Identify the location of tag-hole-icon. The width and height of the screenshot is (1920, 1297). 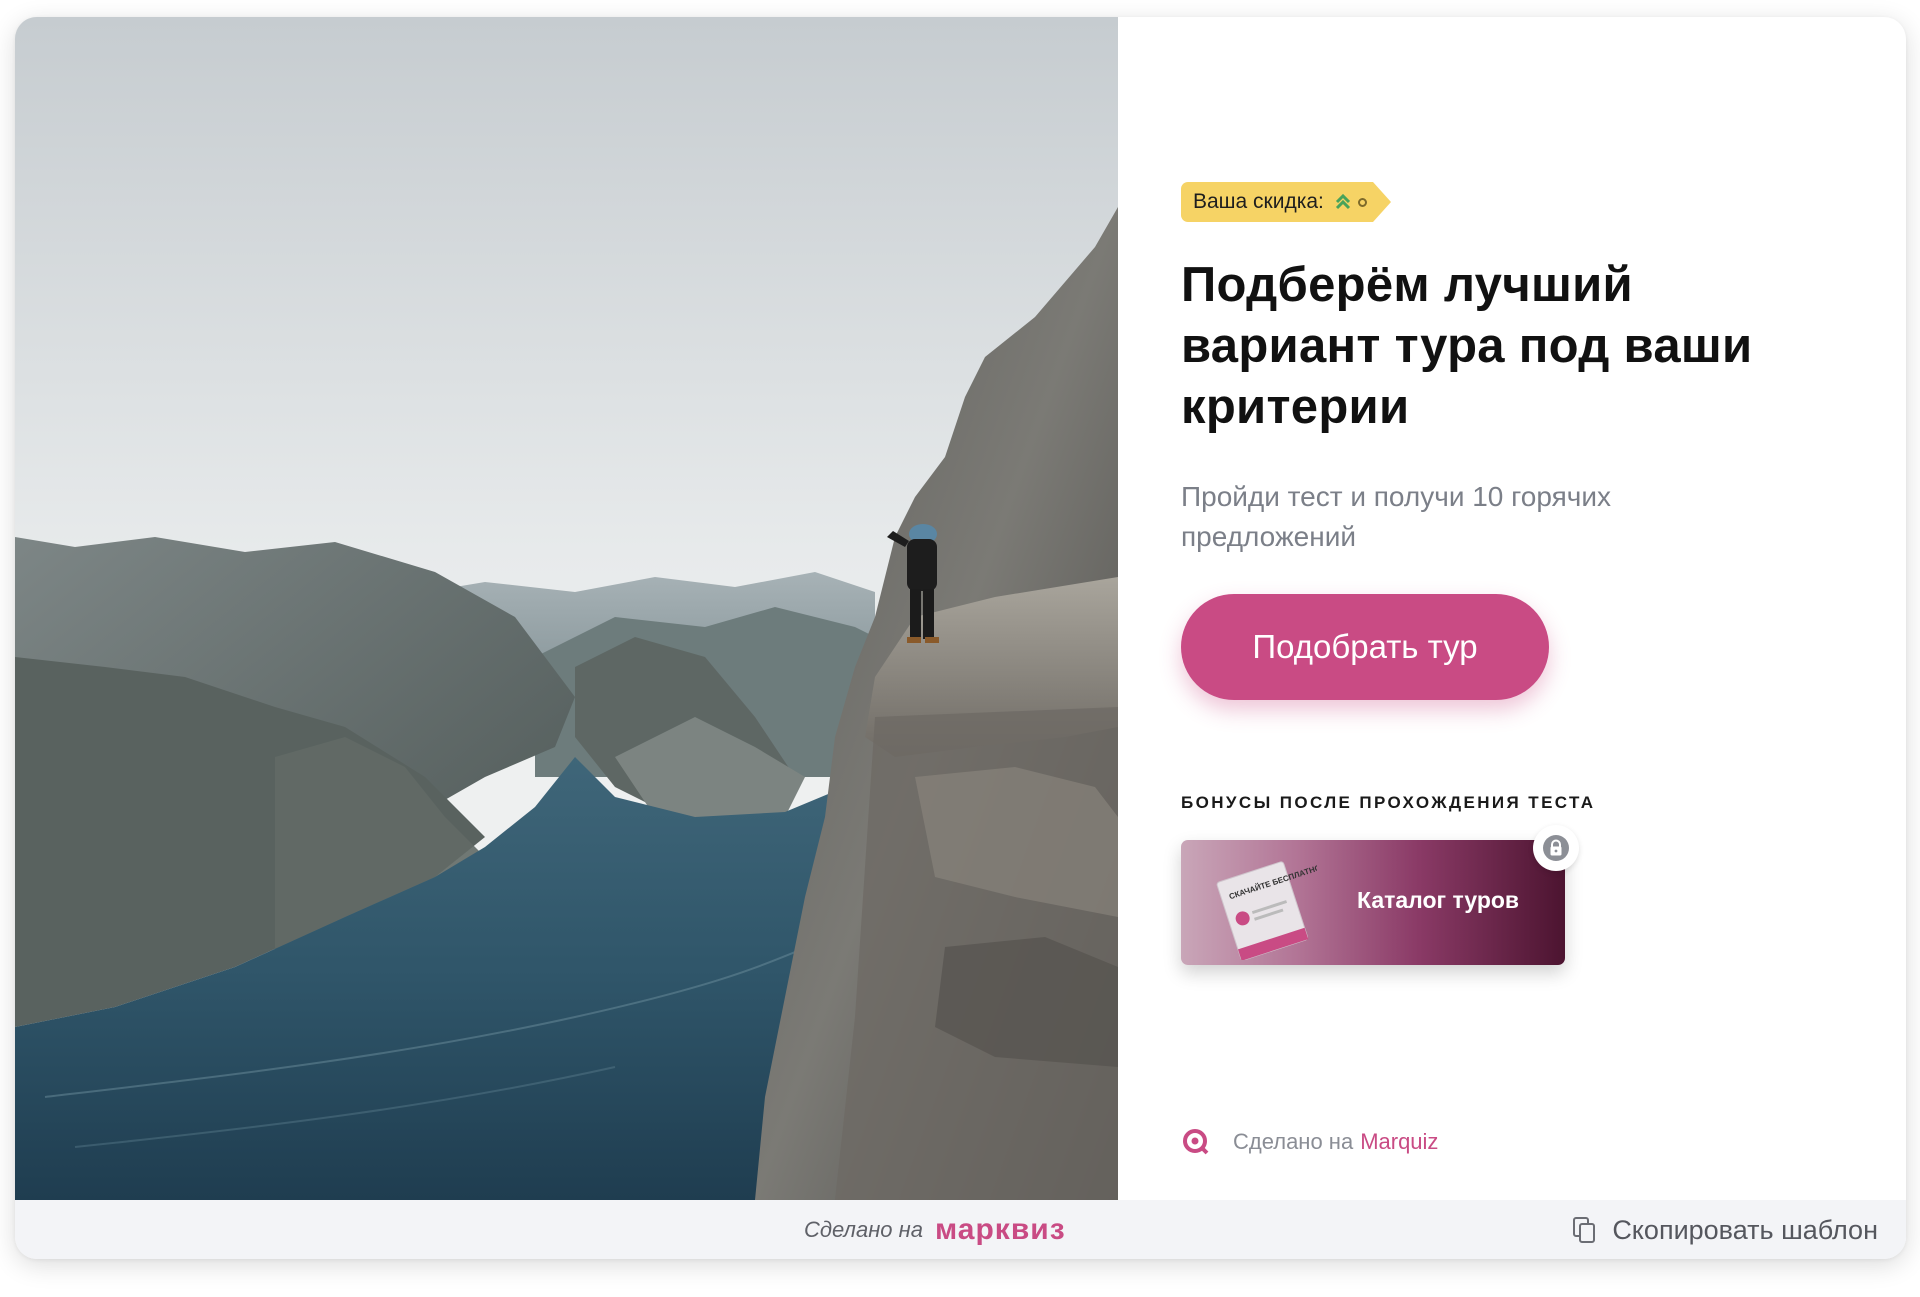
(1362, 202).